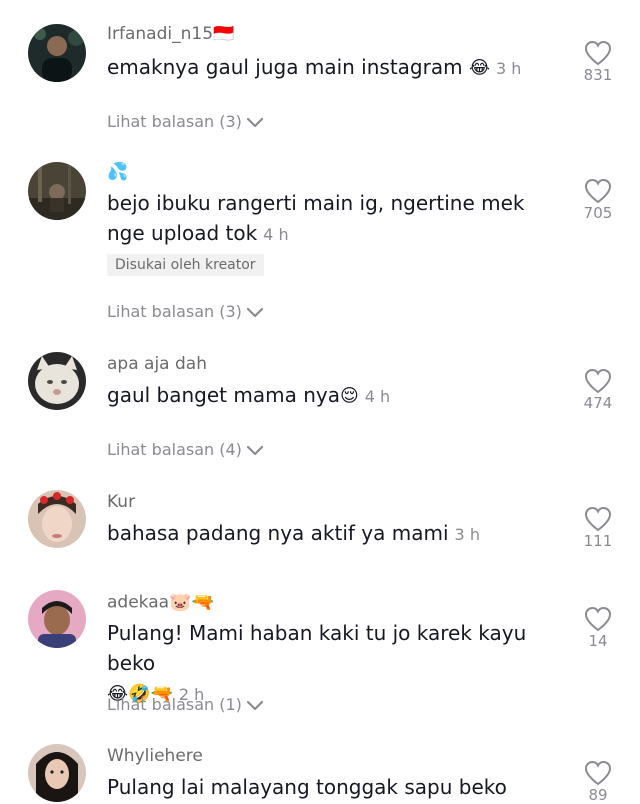  Describe the element at coordinates (160, 602) in the screenshot. I see `username: adekaa🐷🔫` at that location.